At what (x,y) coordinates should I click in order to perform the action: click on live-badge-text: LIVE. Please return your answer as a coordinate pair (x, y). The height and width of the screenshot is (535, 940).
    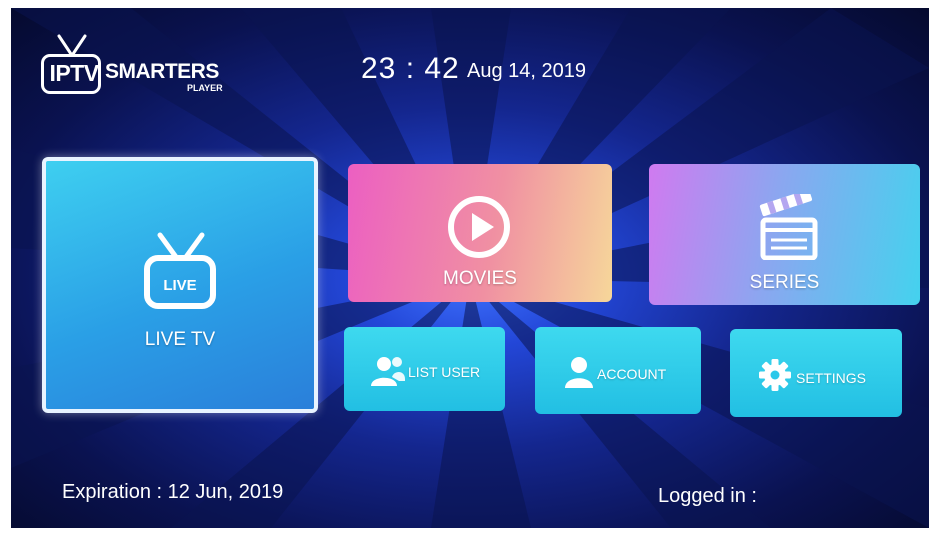
    Looking at the image, I should click on (180, 285).